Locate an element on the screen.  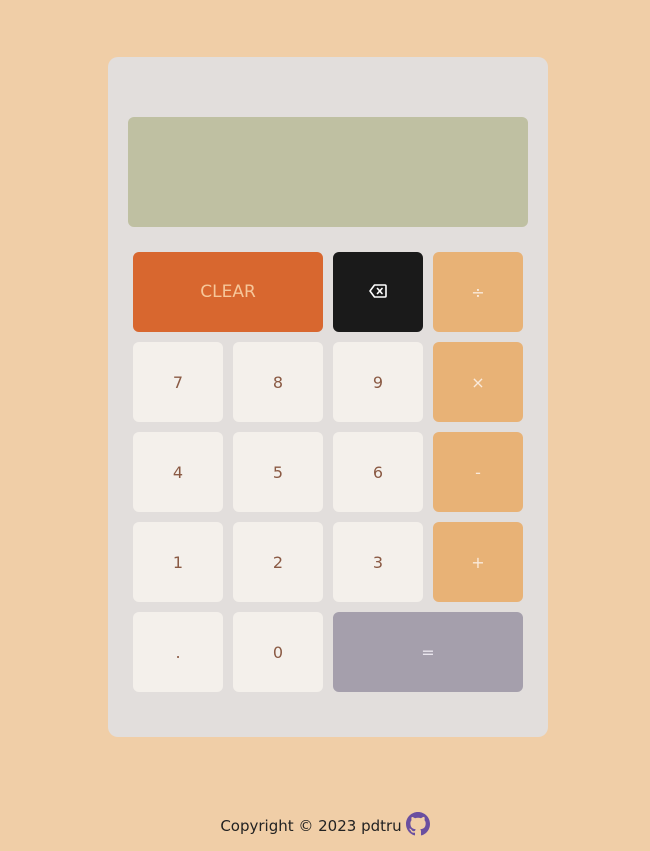
digit-6-button: 6 is located at coordinates (378, 472).